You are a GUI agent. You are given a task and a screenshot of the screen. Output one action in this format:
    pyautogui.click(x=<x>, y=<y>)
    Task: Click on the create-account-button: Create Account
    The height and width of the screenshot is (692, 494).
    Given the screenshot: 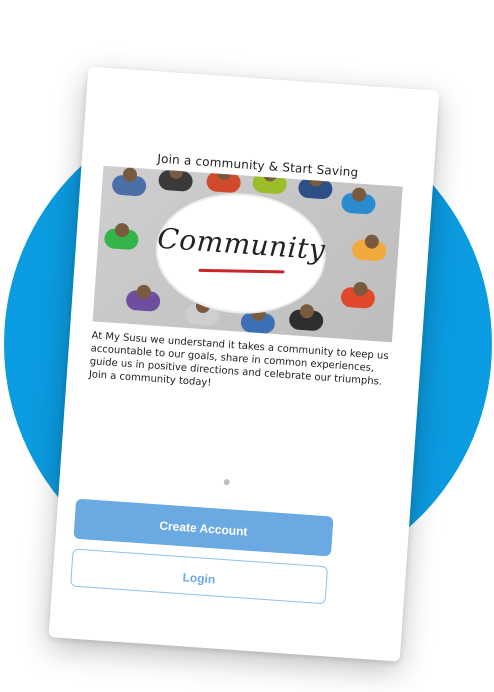 What is the action you would take?
    pyautogui.click(x=203, y=527)
    